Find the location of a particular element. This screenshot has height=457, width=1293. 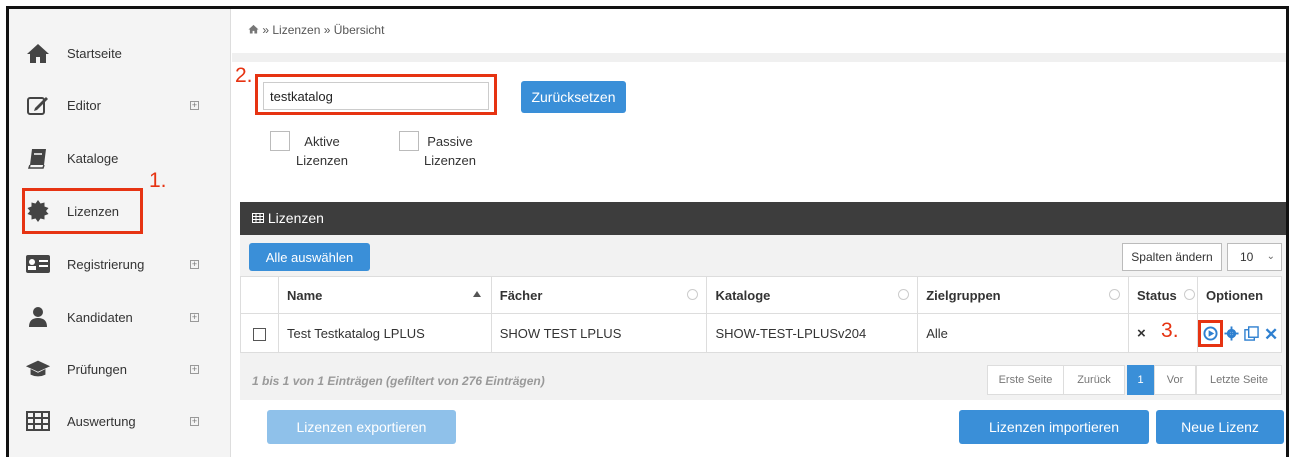

annotation-step3: 3. is located at coordinates (1170, 330).